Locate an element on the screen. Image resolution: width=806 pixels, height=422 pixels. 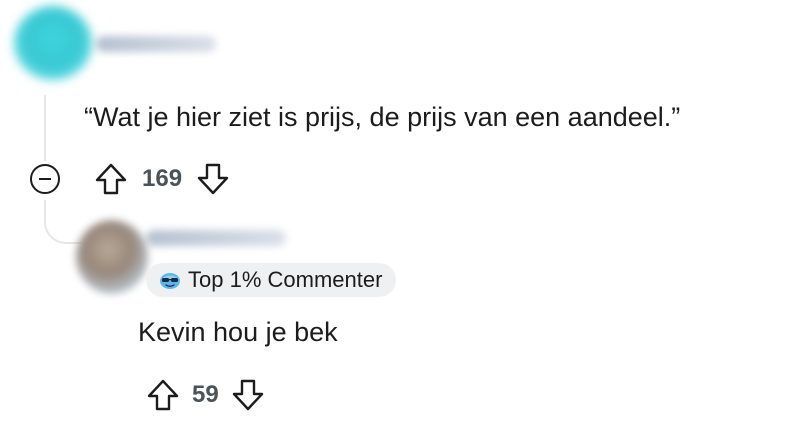
collapse-icon is located at coordinates (45, 179).